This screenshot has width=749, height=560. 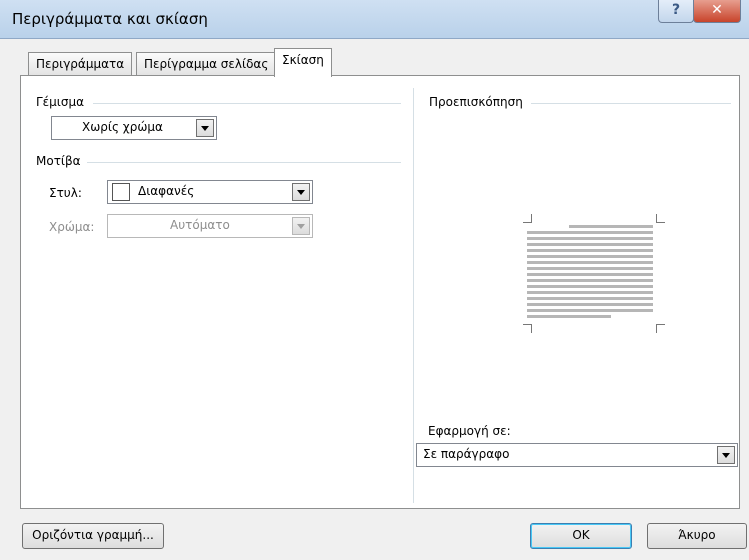 I want to click on apply-to-label: Εφαρμογή σε:, so click(x=469, y=431).